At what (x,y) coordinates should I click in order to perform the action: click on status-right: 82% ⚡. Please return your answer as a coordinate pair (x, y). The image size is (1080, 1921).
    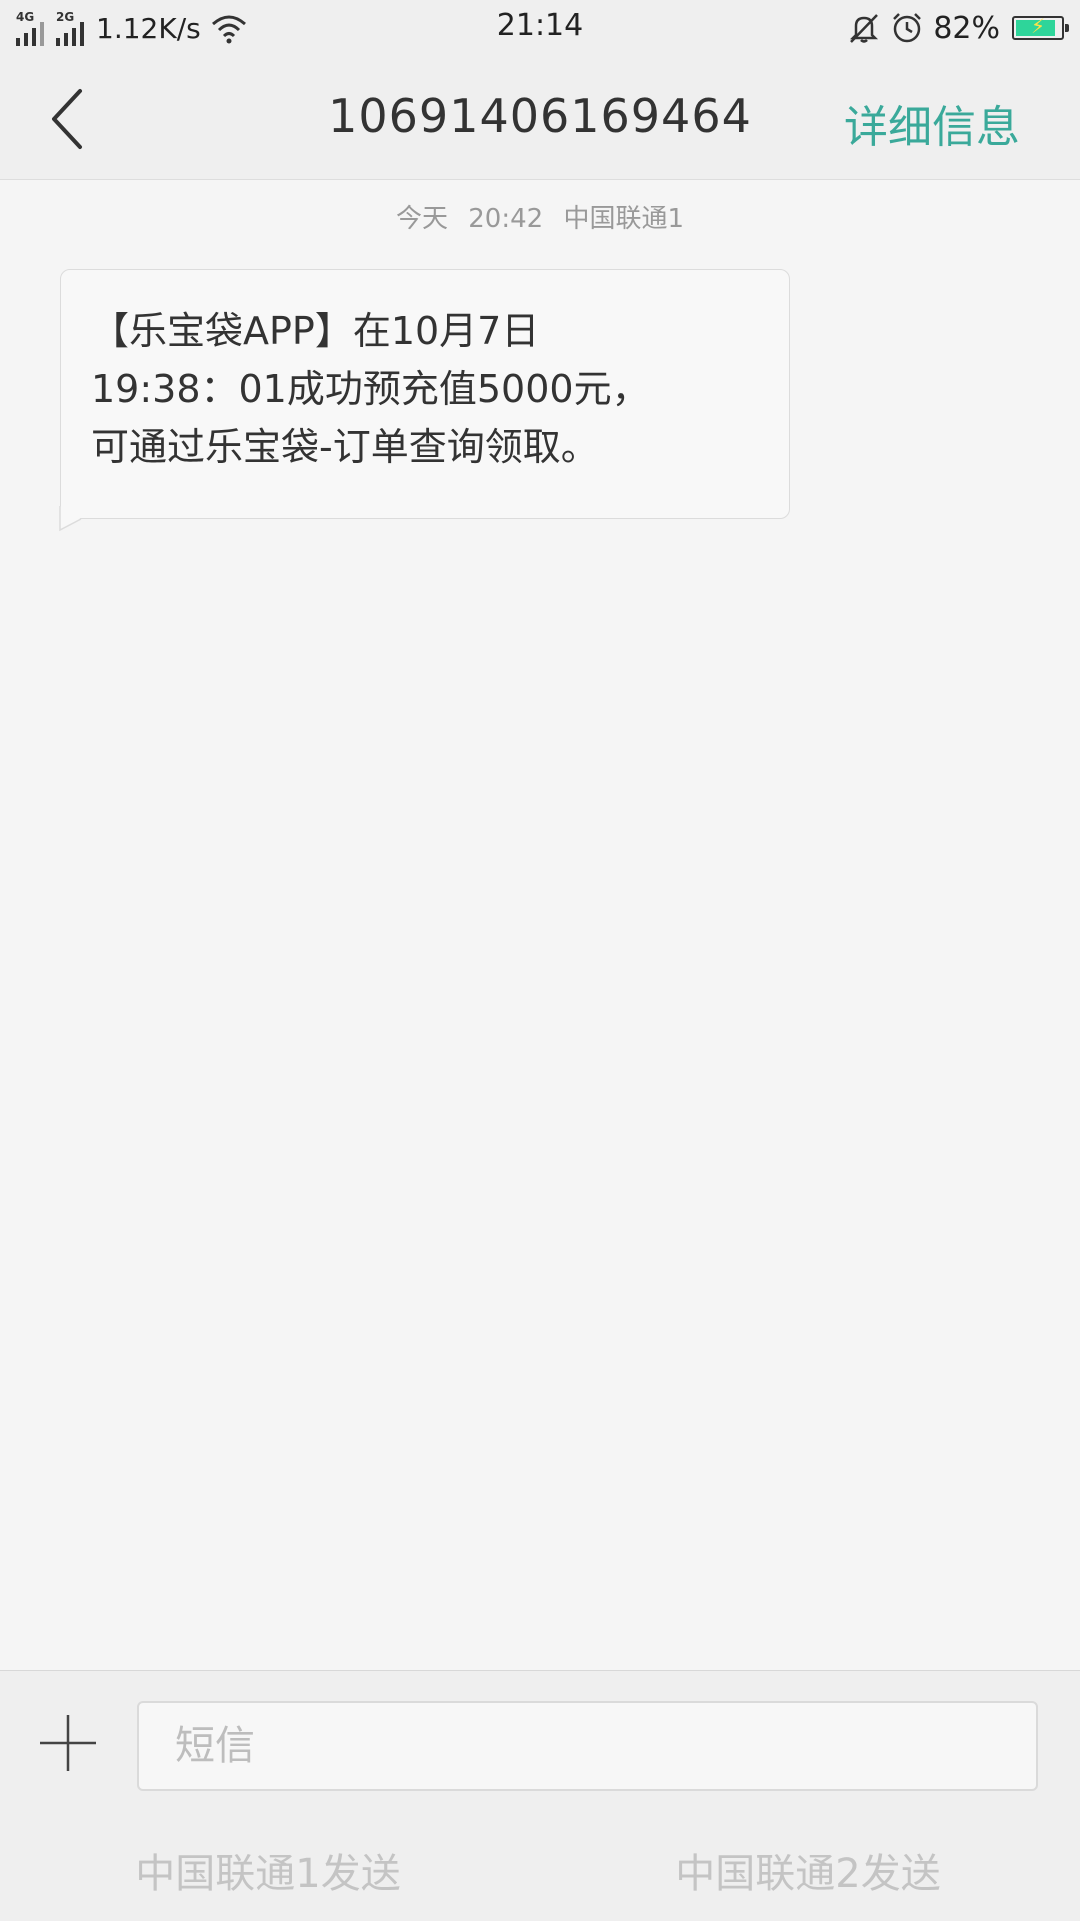
    Looking at the image, I should click on (958, 28).